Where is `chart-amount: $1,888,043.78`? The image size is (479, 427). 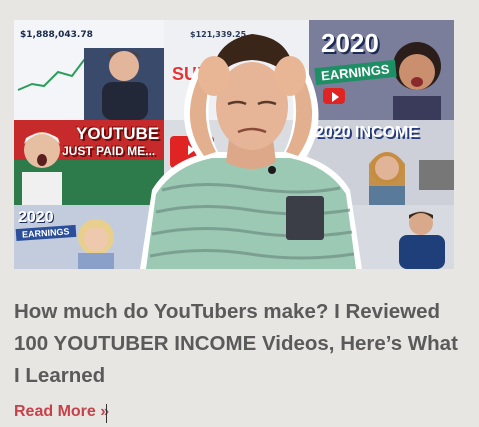
chart-amount: $1,888,043.78 is located at coordinates (56, 35).